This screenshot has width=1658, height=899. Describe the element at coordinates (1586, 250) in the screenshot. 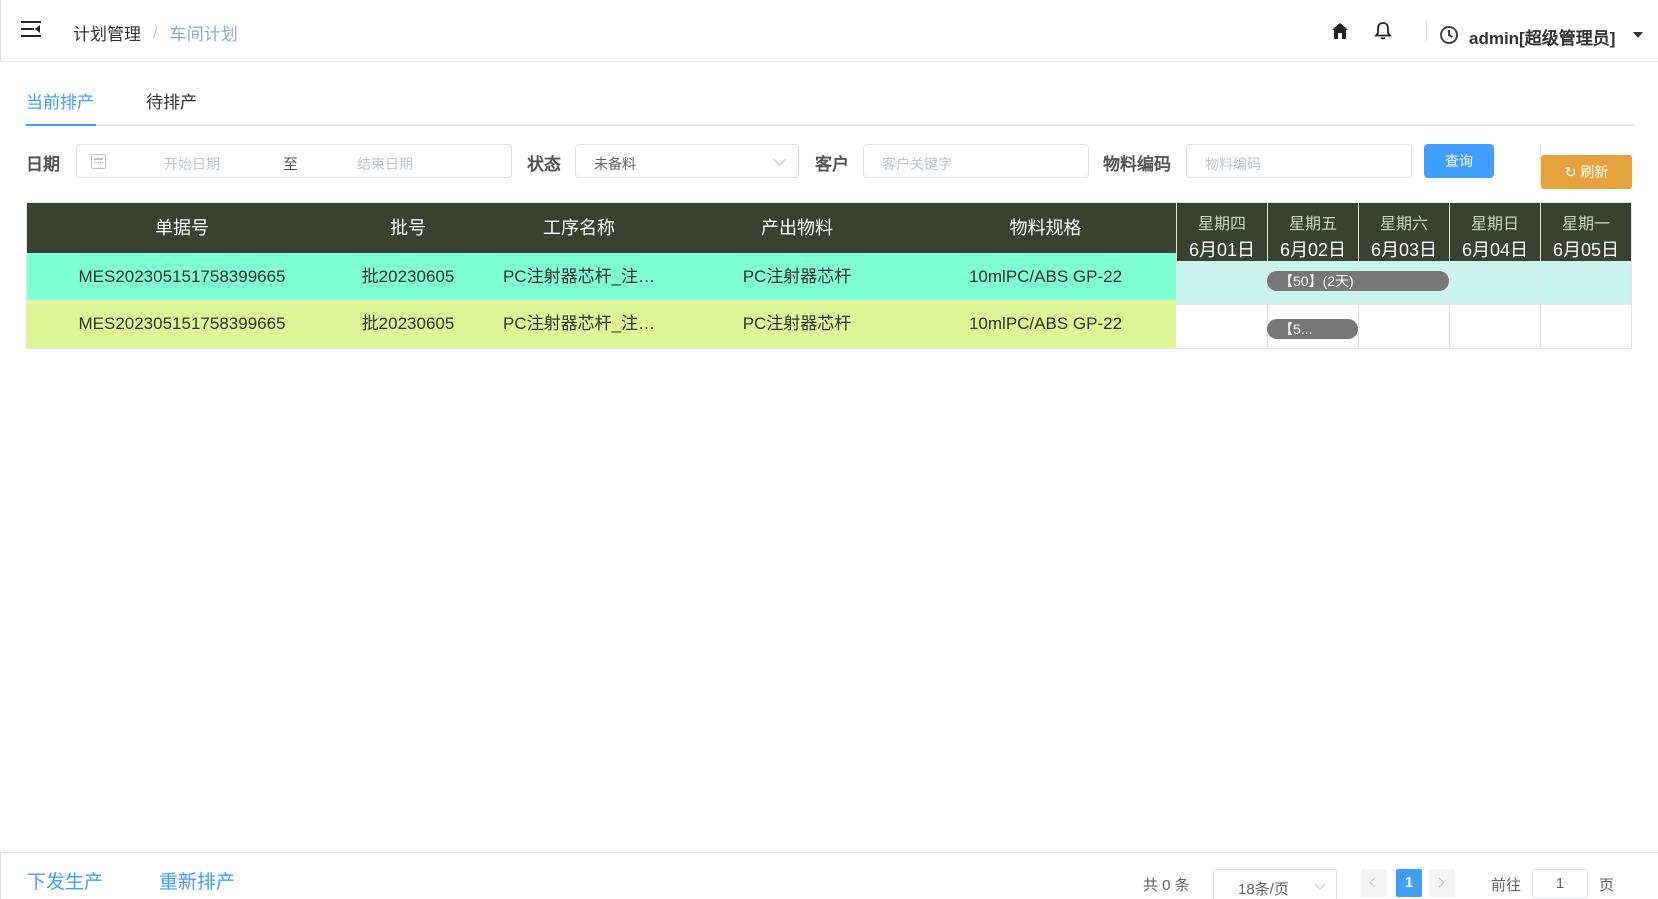

I see `gantt-date: 6月05日` at that location.